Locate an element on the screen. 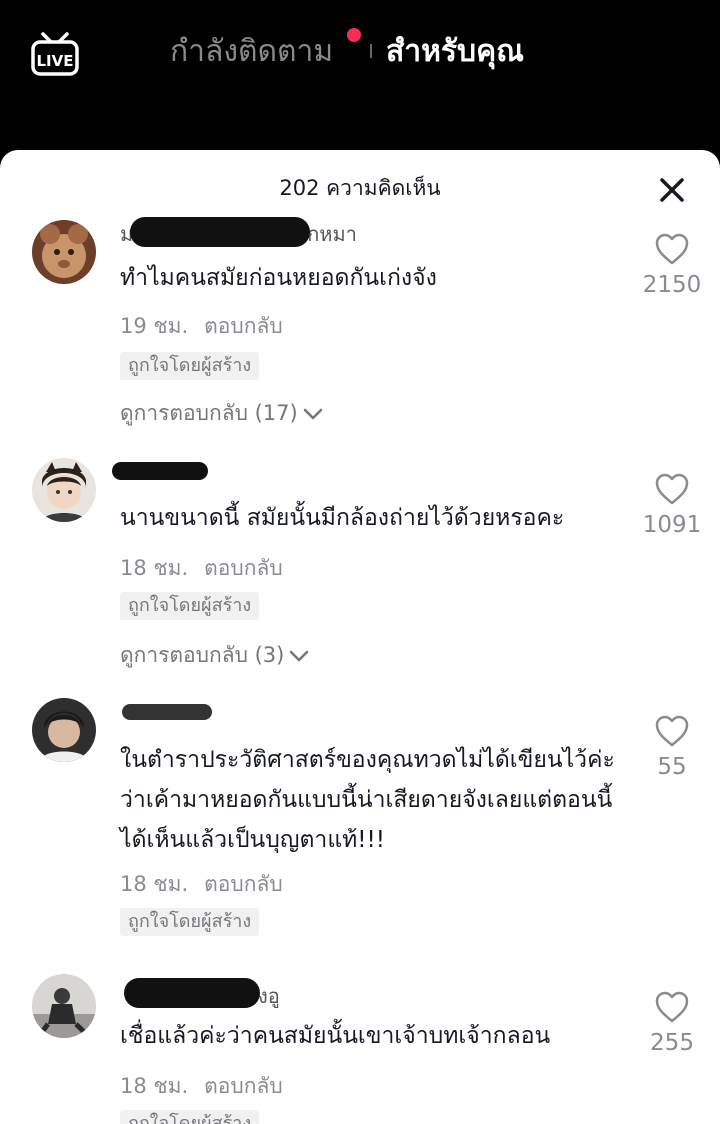  comment-username: งอู is located at coordinates (269, 996).